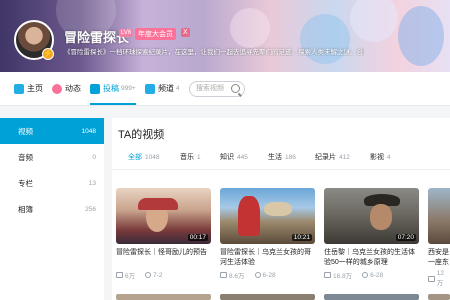  Describe the element at coordinates (150, 88) in the screenshot. I see `channel-icon` at that location.